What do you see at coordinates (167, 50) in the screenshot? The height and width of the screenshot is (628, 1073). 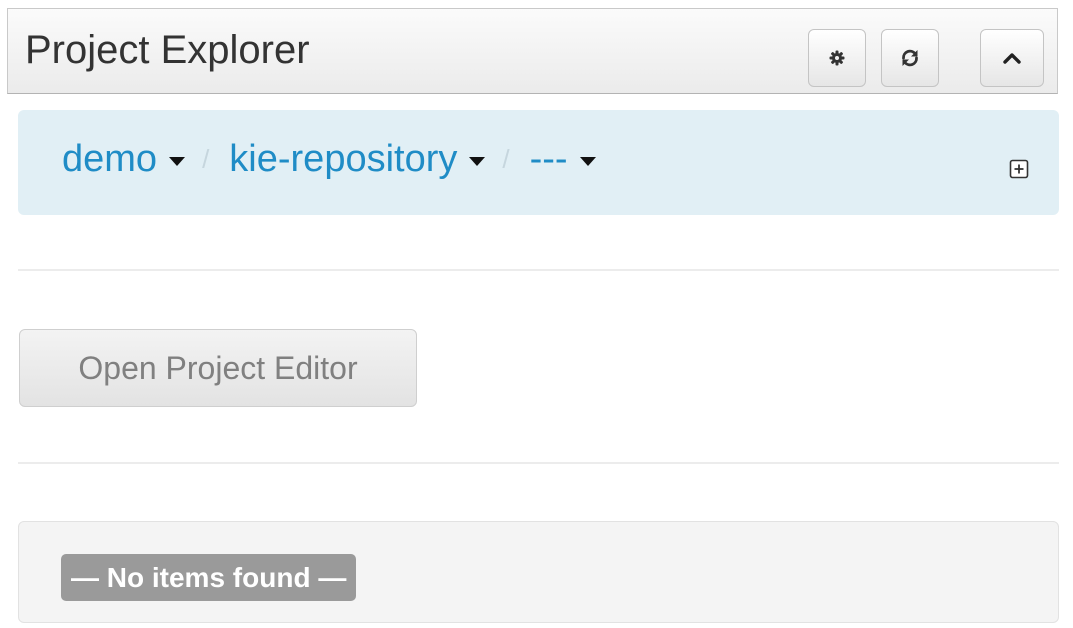 I see `panel-title: Project Explorer` at bounding box center [167, 50].